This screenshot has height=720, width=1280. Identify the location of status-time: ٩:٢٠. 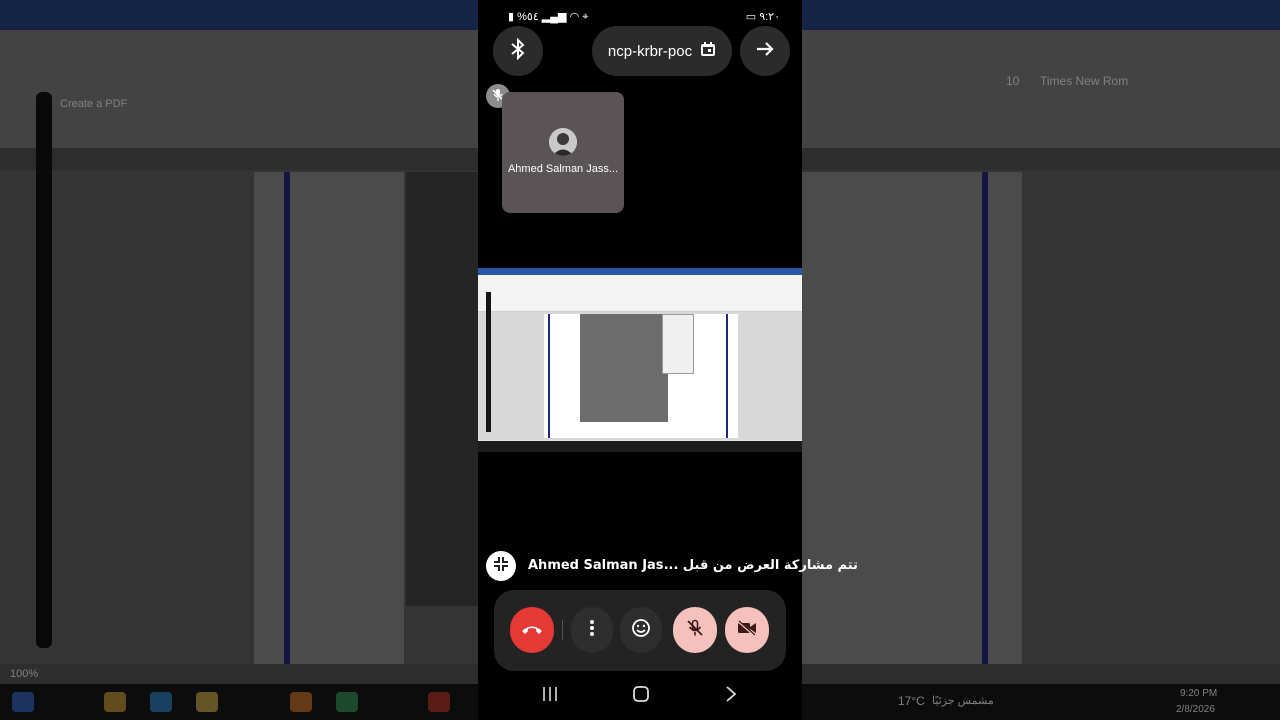
(769, 17).